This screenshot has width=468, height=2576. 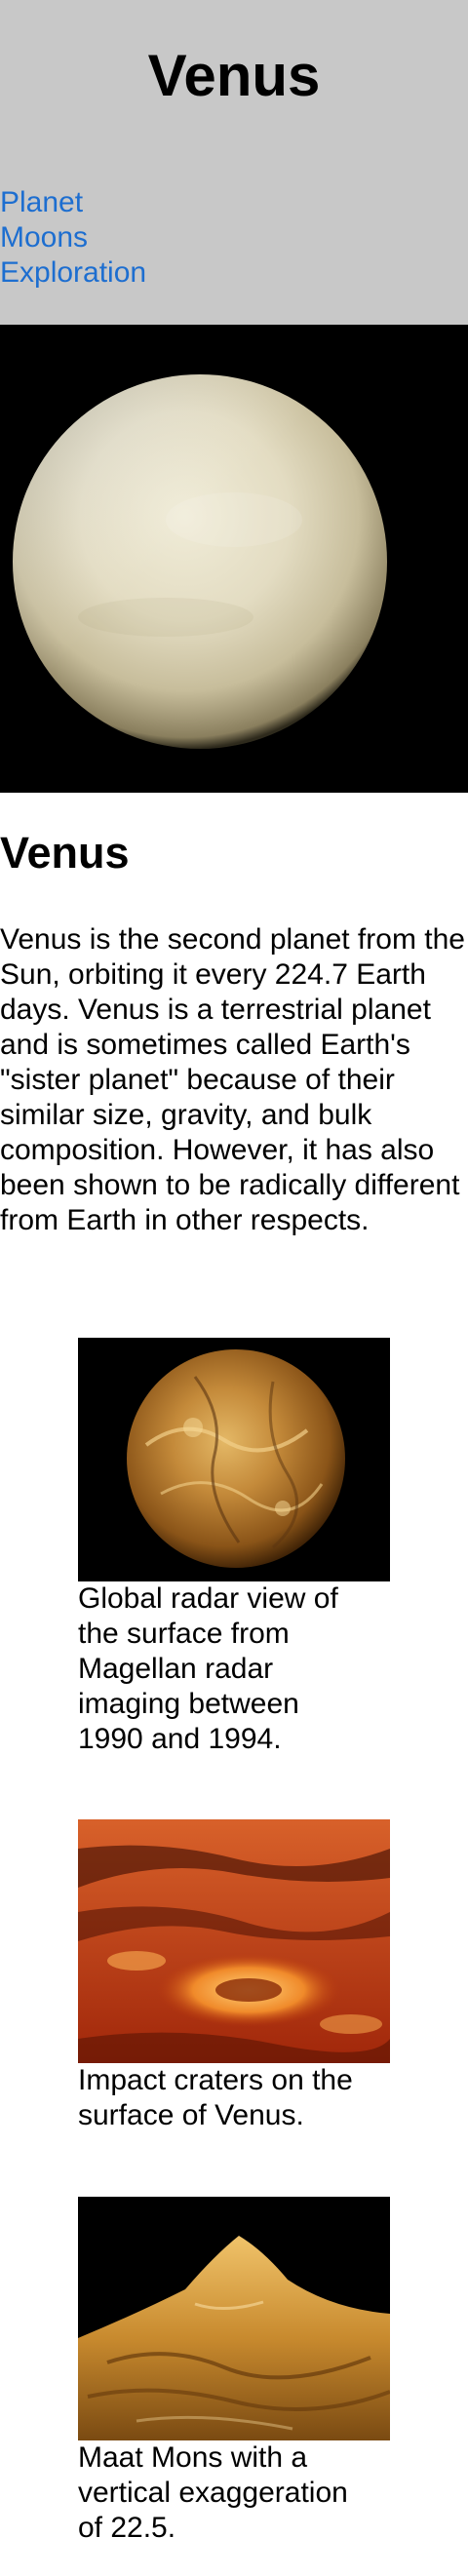 What do you see at coordinates (215, 2097) in the screenshot?
I see `figure-caption: Impact craters on the surface of Venus.` at bounding box center [215, 2097].